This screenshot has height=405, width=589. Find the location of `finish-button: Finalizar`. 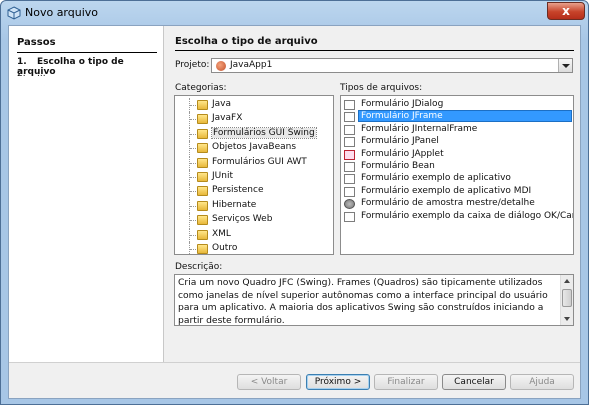

finish-button: Finalizar is located at coordinates (406, 382).